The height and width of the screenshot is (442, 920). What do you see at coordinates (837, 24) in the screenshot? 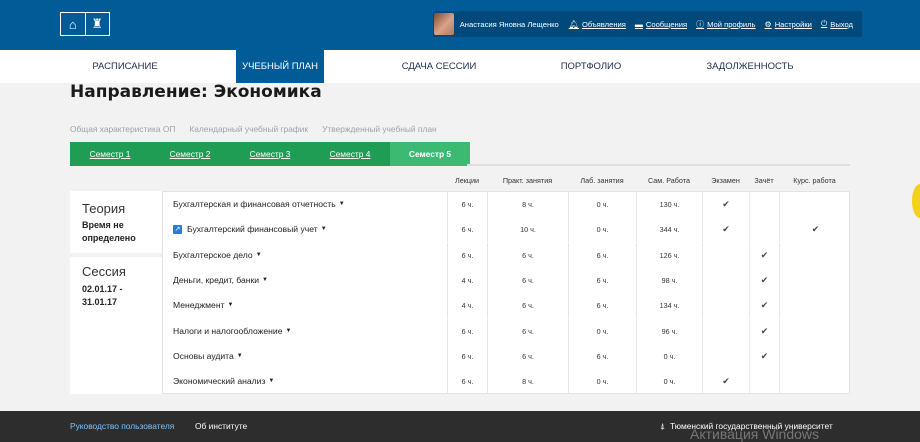
I see `logout-link: ⏻ Выход` at bounding box center [837, 24].